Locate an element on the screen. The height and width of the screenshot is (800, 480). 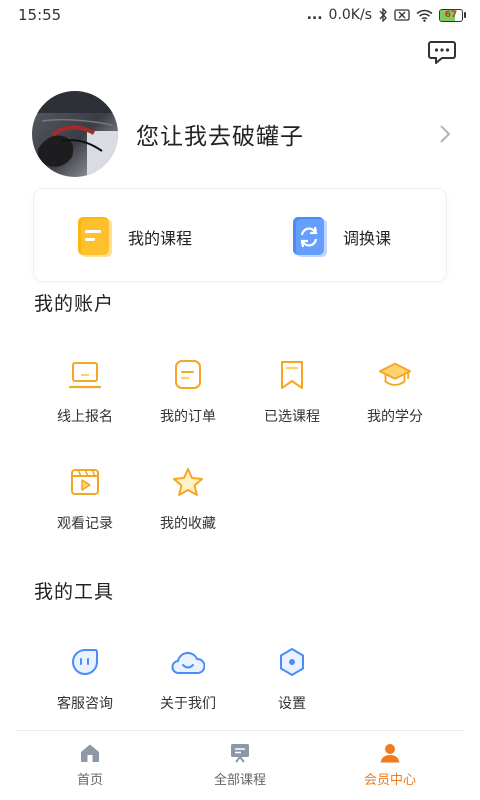
no-sim-icon is located at coordinates (402, 15).